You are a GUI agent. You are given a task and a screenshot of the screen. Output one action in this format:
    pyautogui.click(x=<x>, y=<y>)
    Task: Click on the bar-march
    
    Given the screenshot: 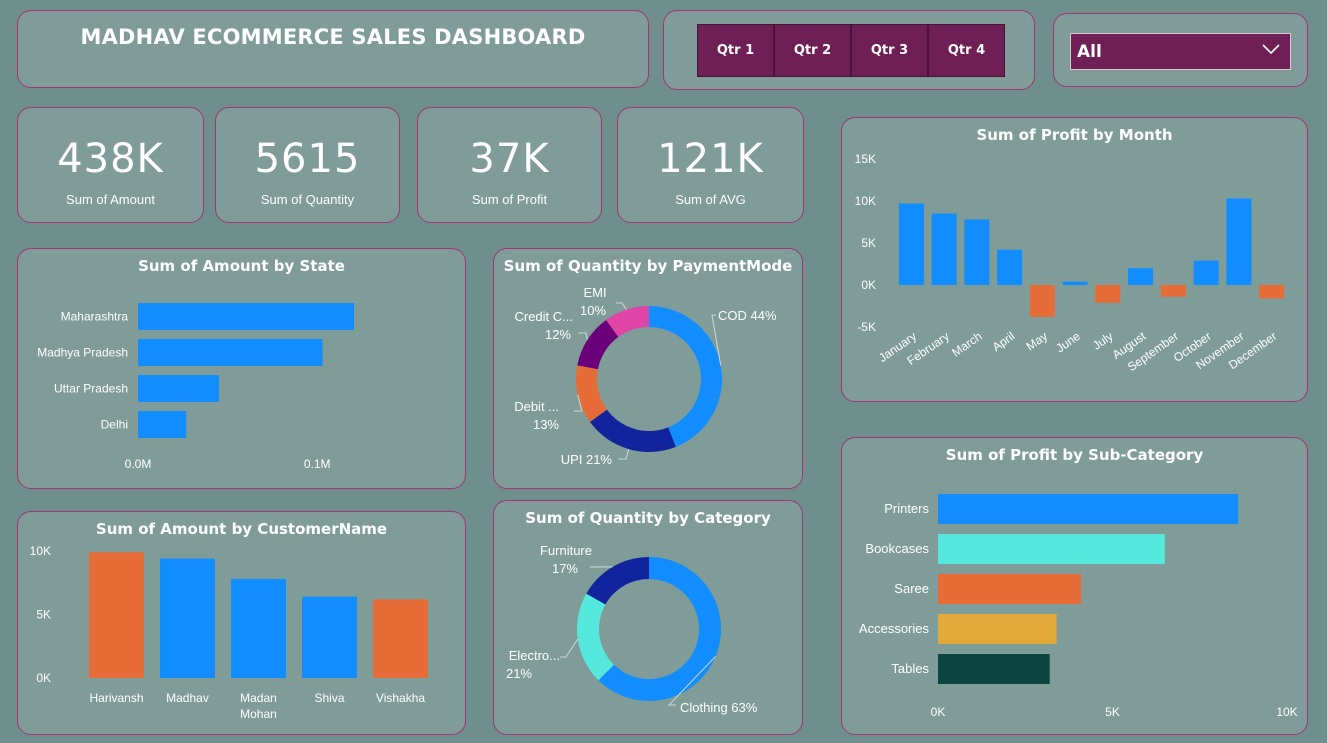 What is the action you would take?
    pyautogui.click(x=977, y=252)
    